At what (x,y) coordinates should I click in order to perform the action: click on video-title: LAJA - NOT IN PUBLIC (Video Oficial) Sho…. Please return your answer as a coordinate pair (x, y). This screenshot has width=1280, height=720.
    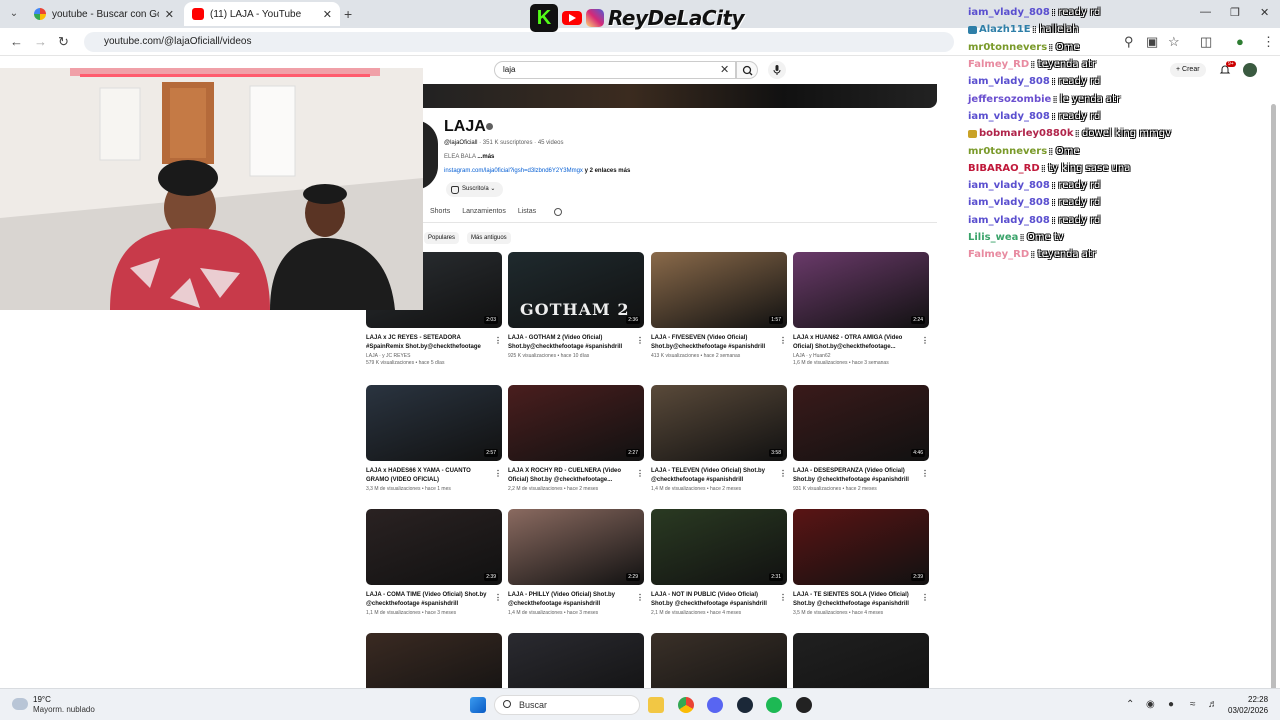
    Looking at the image, I should click on (714, 600).